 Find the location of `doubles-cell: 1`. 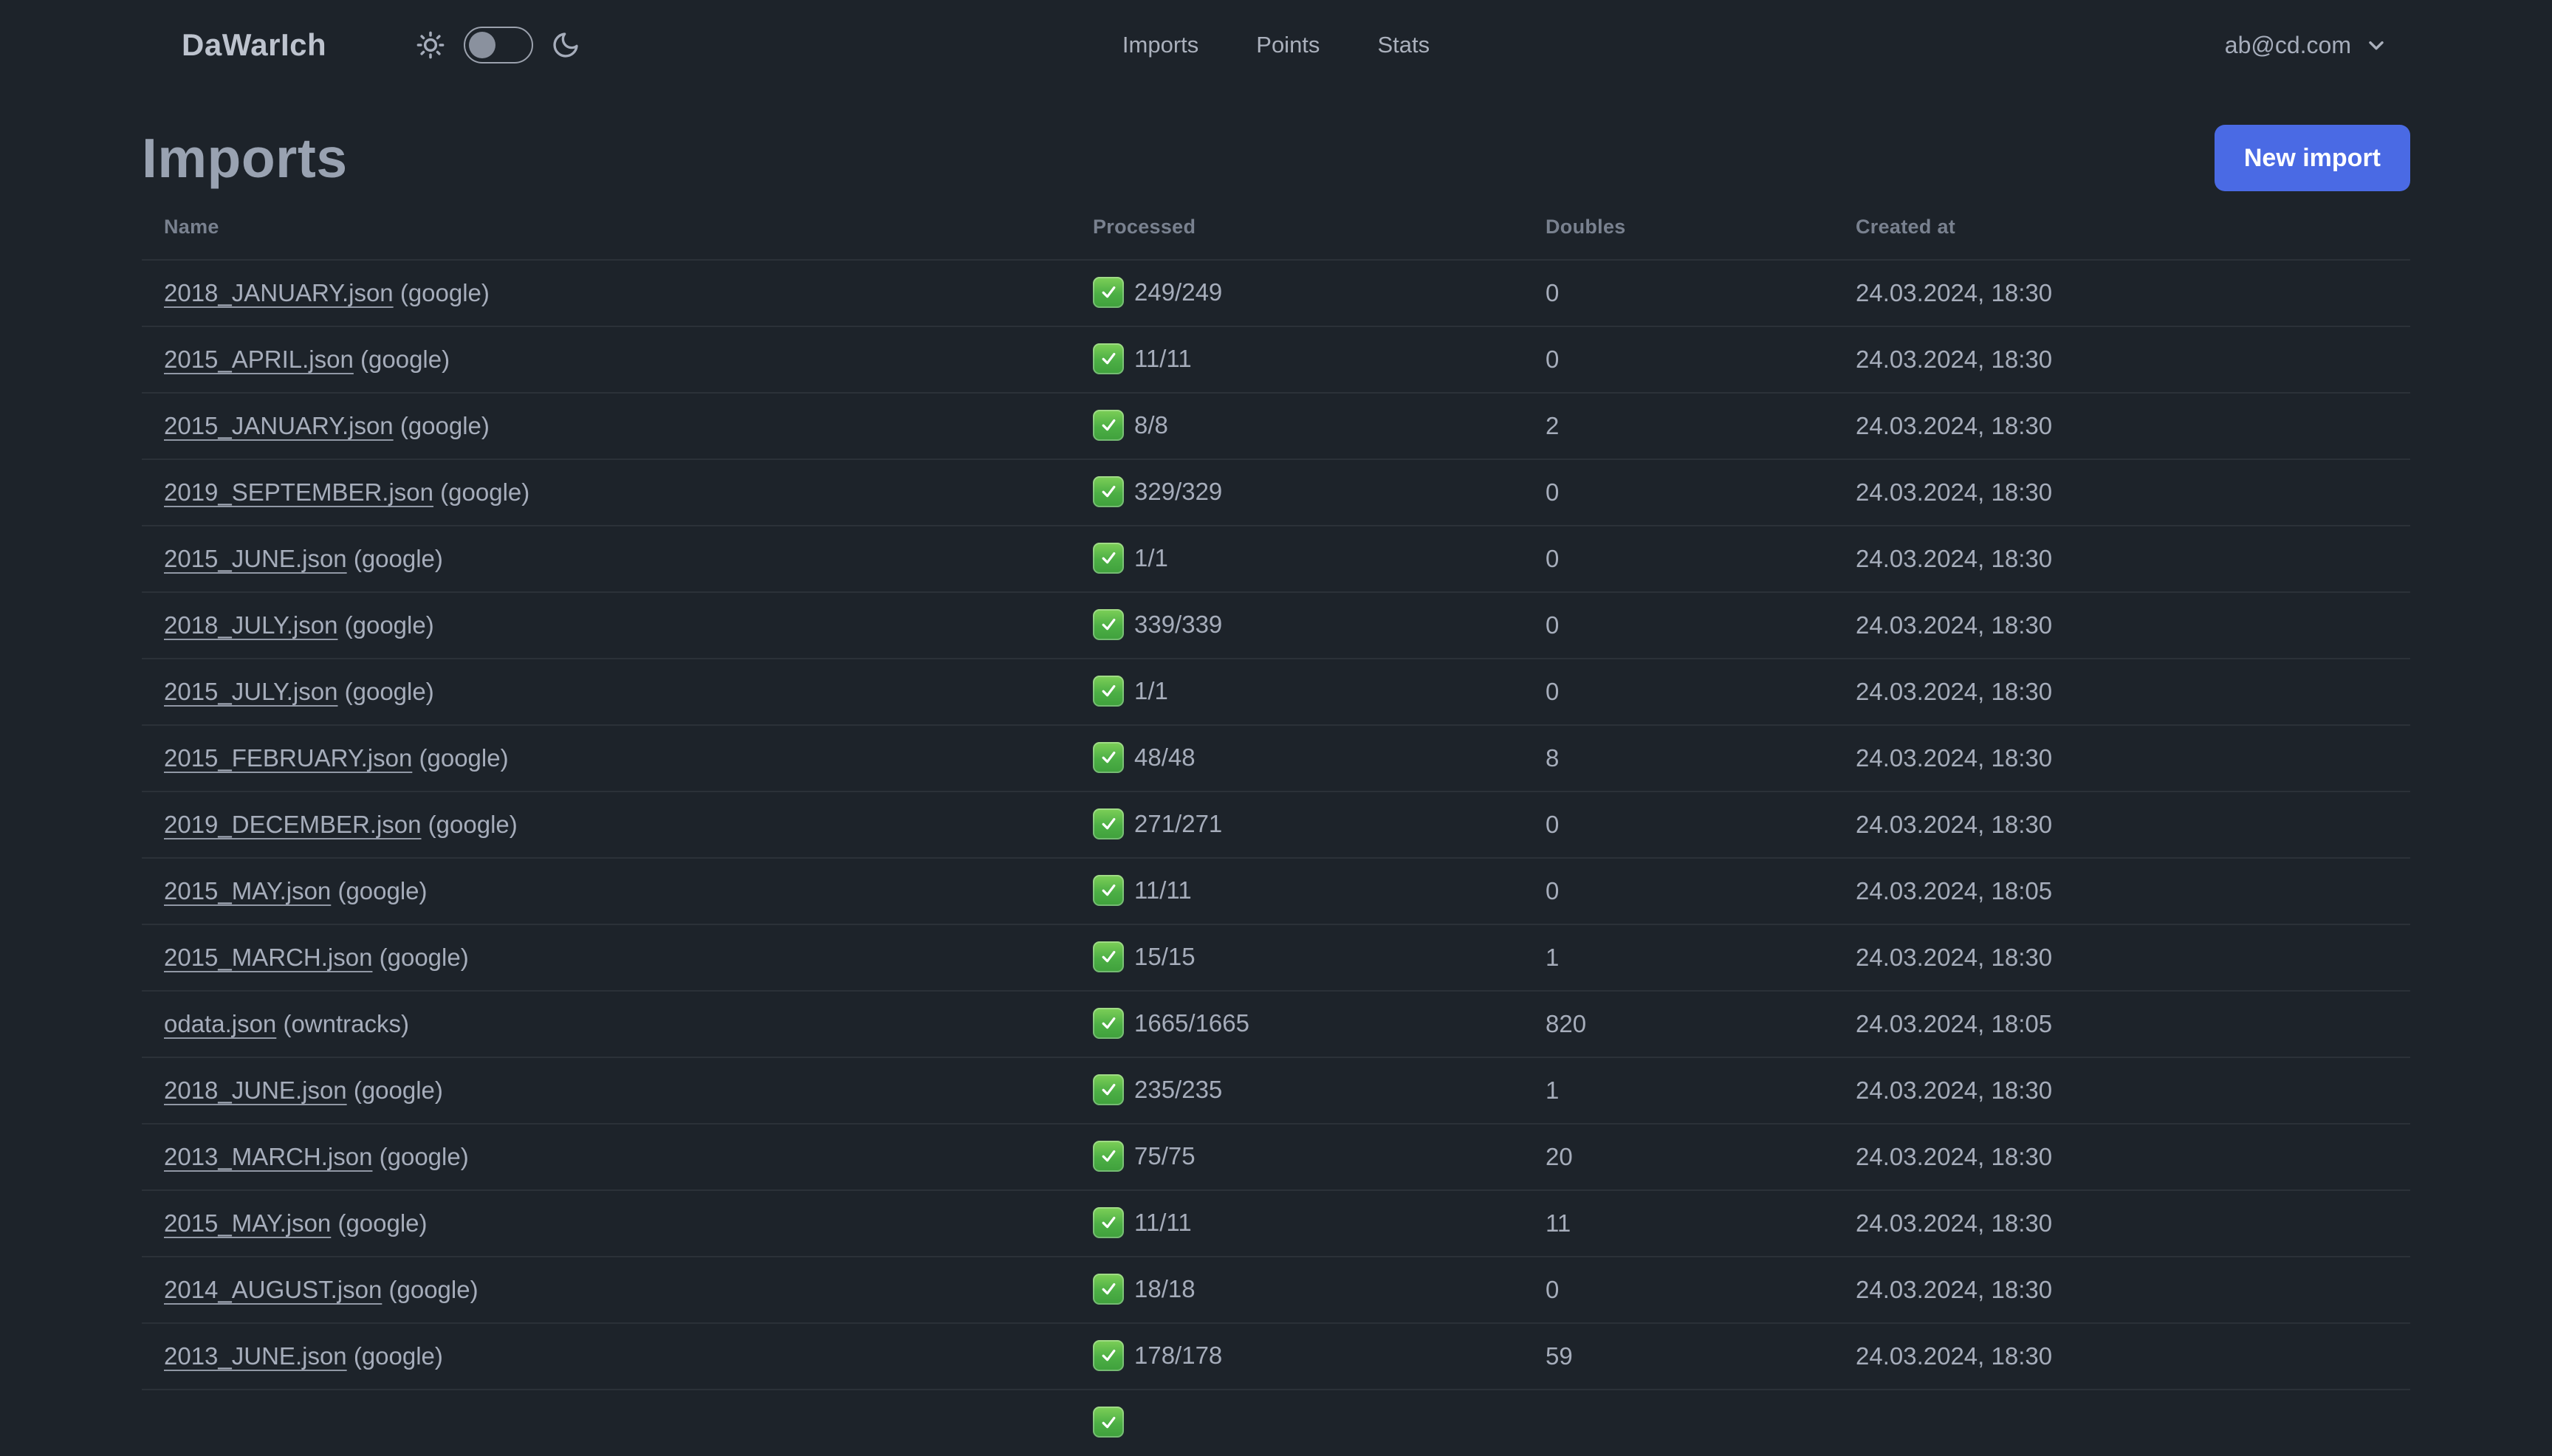

doubles-cell: 1 is located at coordinates (1678, 1090).